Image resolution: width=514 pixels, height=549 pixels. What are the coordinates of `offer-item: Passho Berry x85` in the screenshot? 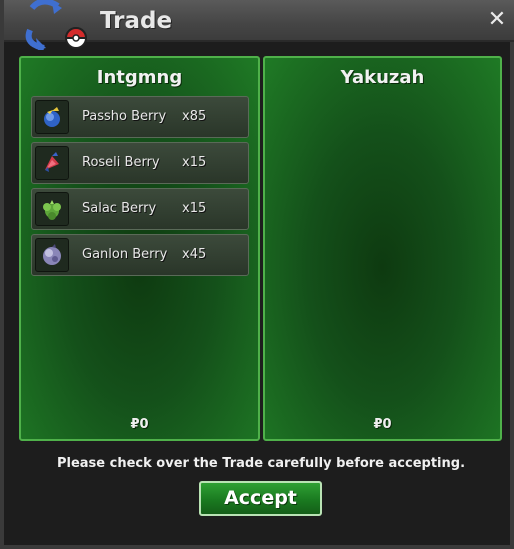 It's located at (140, 117).